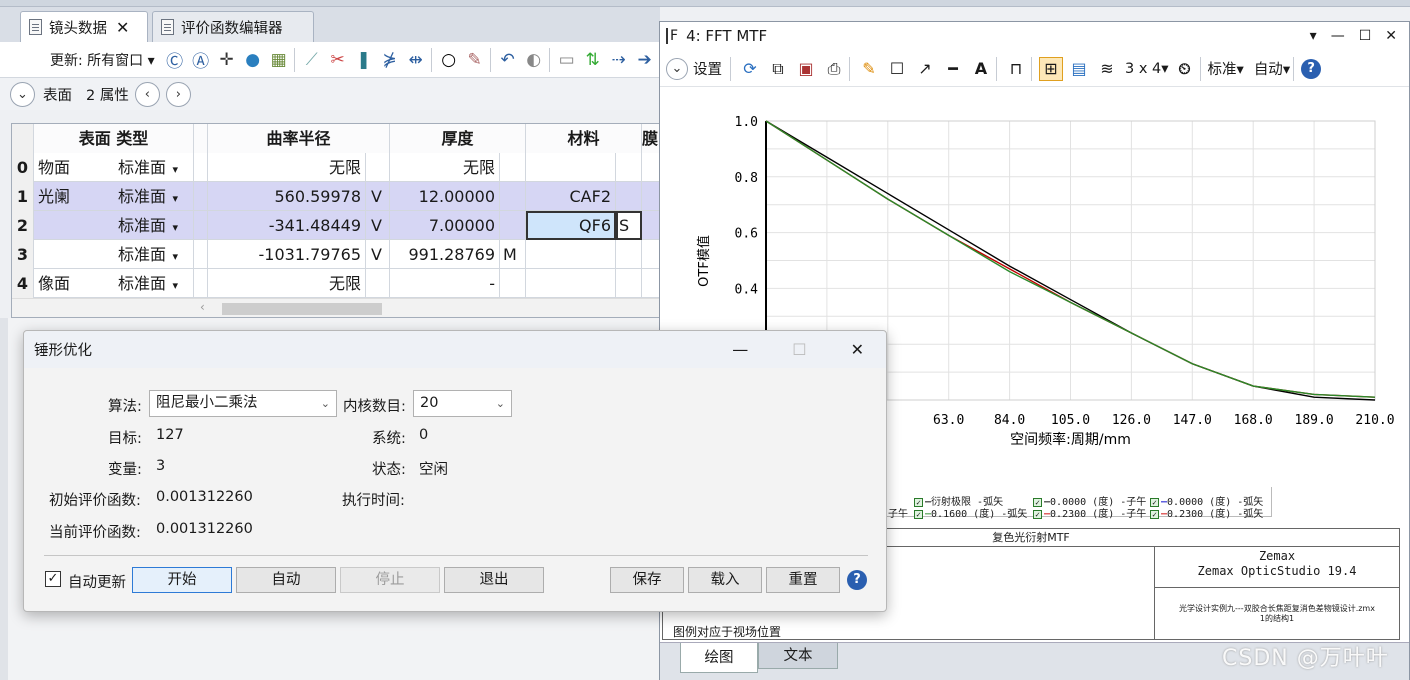  What do you see at coordinates (227, 60) in the screenshot?
I see `crosshair-icon: ✛` at bounding box center [227, 60].